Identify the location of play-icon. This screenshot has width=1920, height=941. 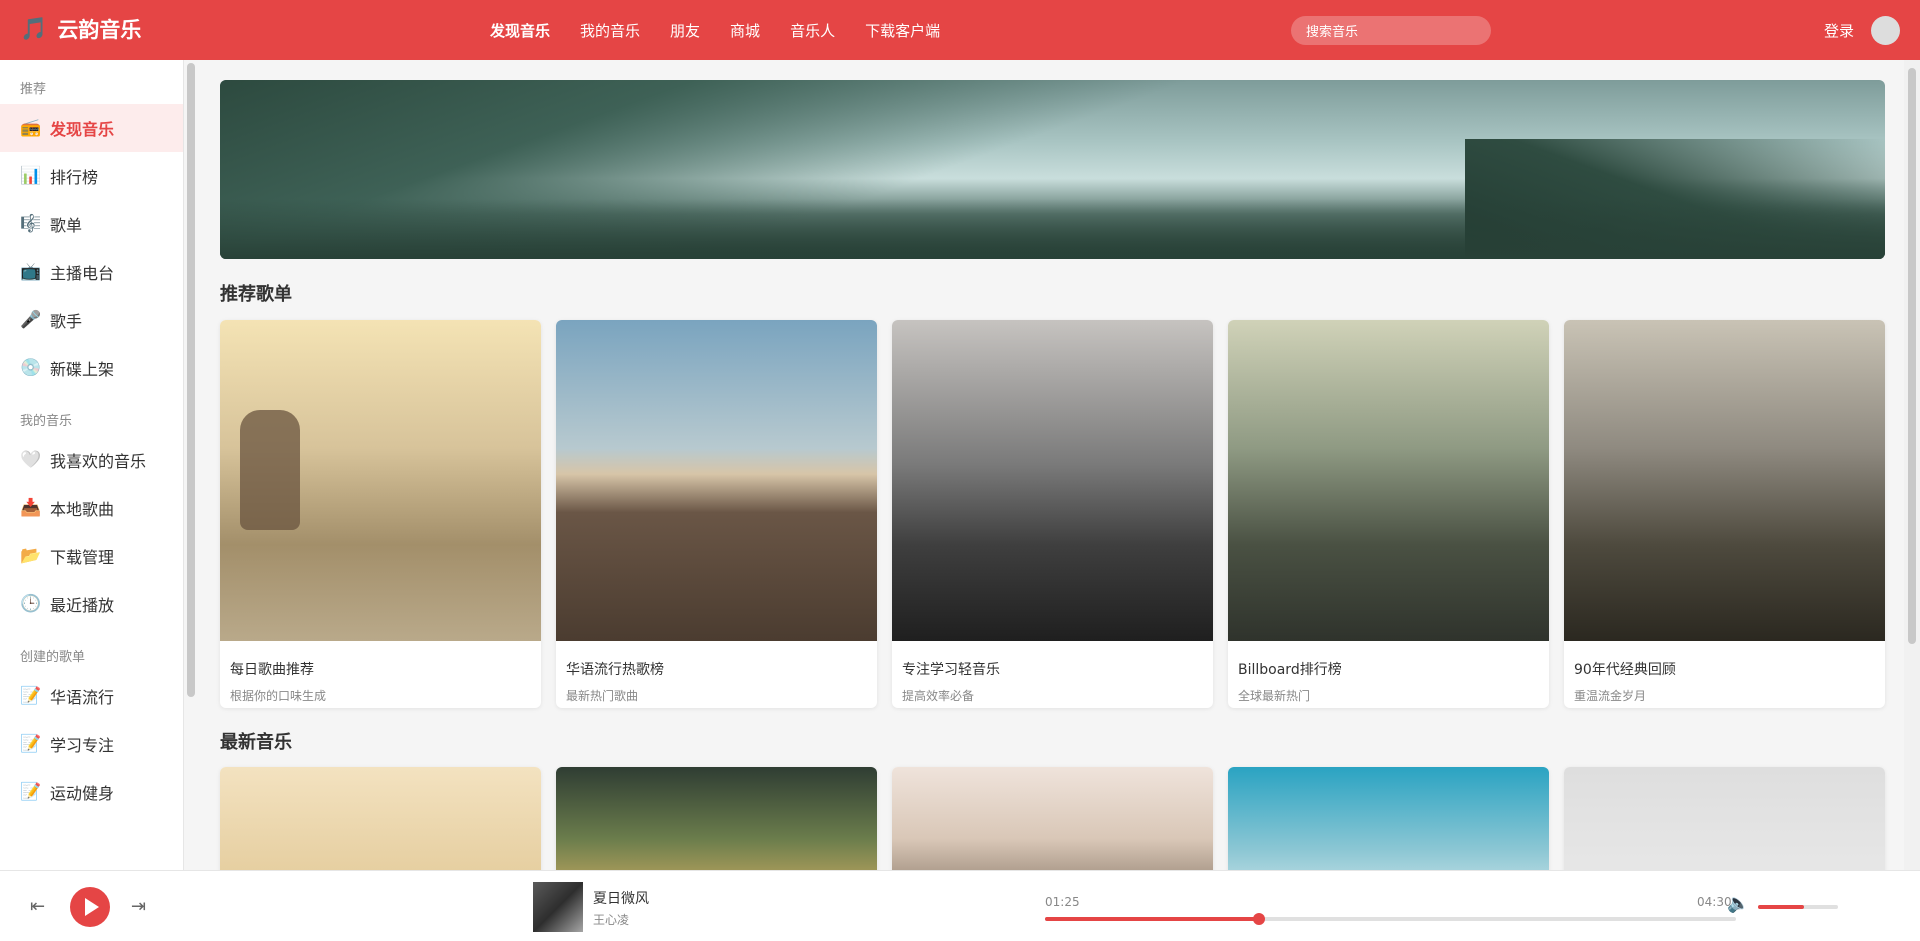
(92, 907).